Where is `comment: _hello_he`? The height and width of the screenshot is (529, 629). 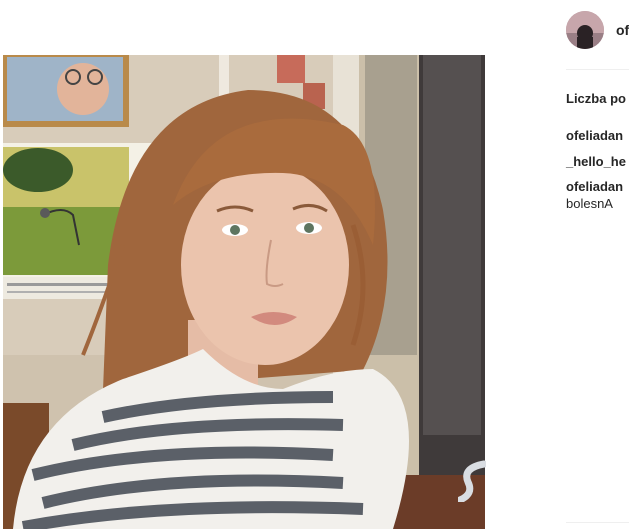
comment: _hello_he is located at coordinates (596, 161).